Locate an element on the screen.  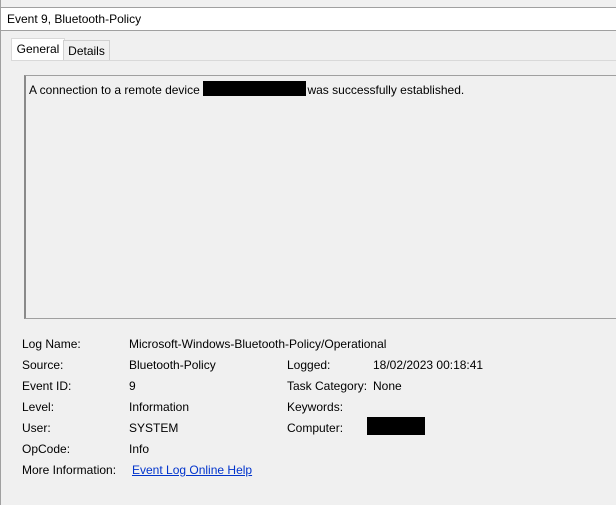
logged-label: Logged: is located at coordinates (309, 365).